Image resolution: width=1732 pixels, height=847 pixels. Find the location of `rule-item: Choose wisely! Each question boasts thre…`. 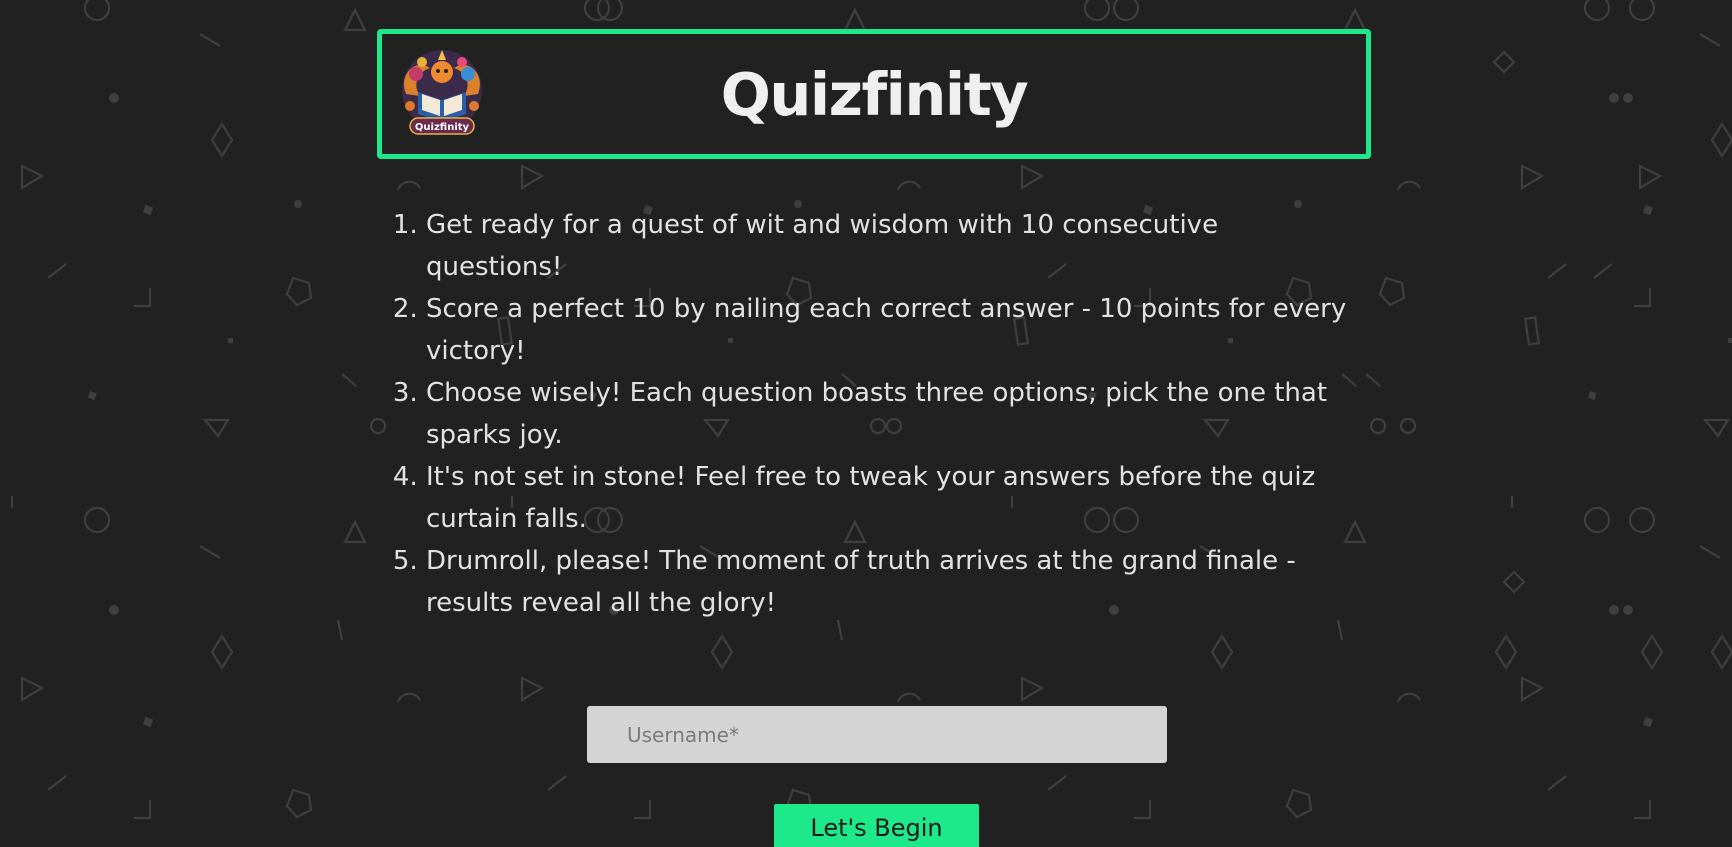

rule-item: Choose wisely! Each question boasts thre… is located at coordinates (893, 414).